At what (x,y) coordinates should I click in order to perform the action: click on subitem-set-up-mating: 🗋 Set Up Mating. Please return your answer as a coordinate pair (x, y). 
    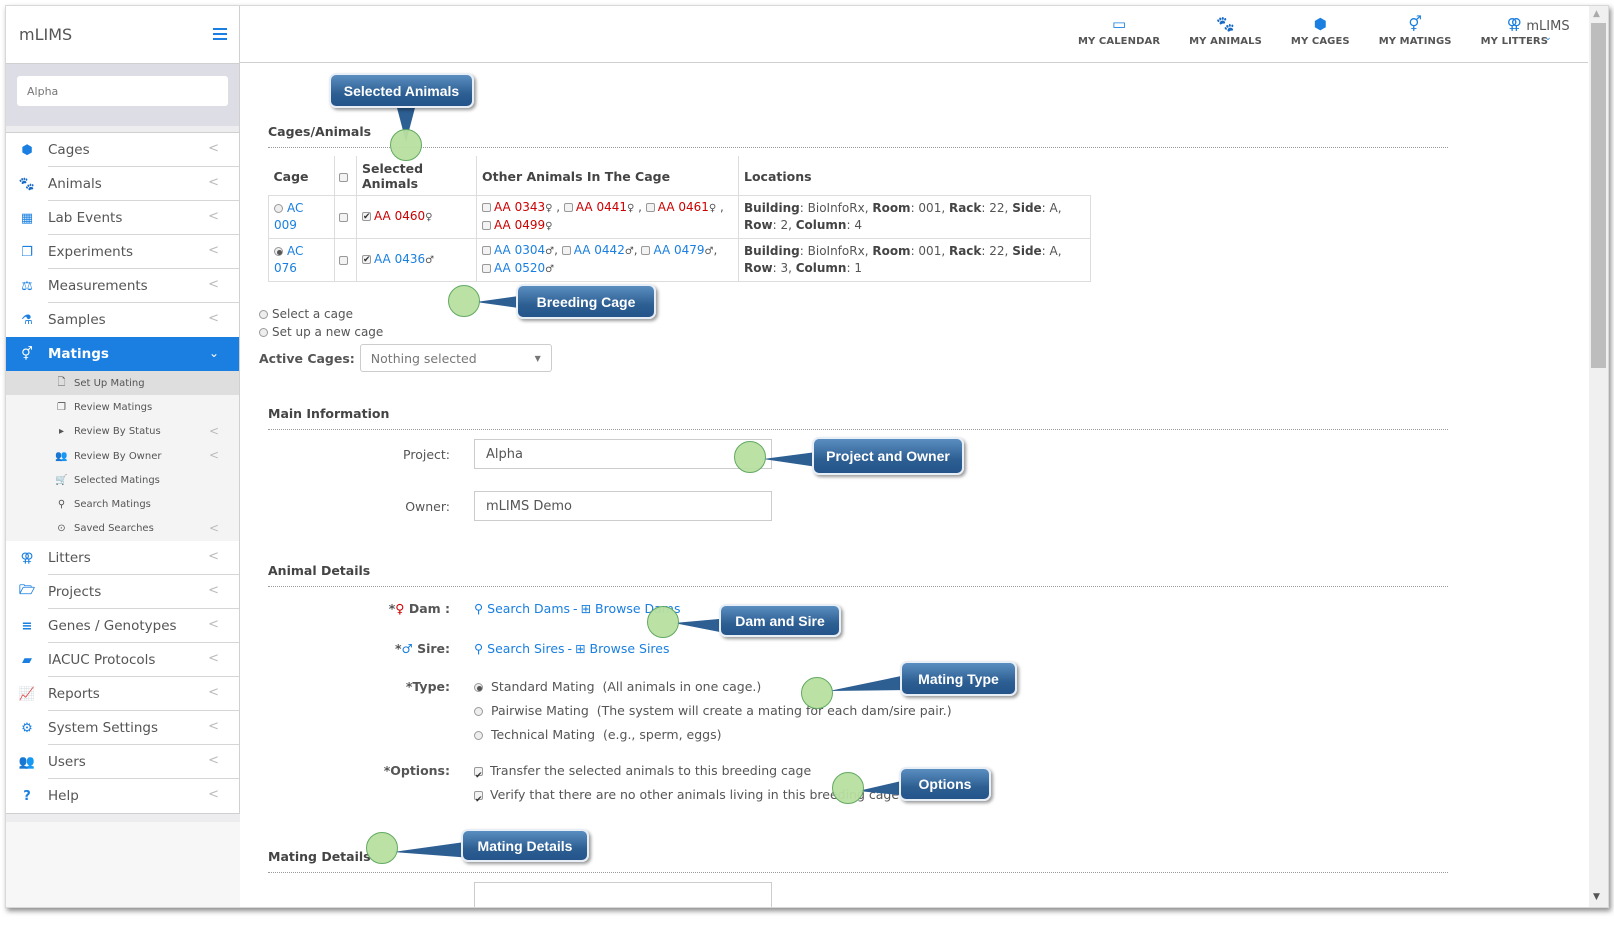
    Looking at the image, I should click on (122, 383).